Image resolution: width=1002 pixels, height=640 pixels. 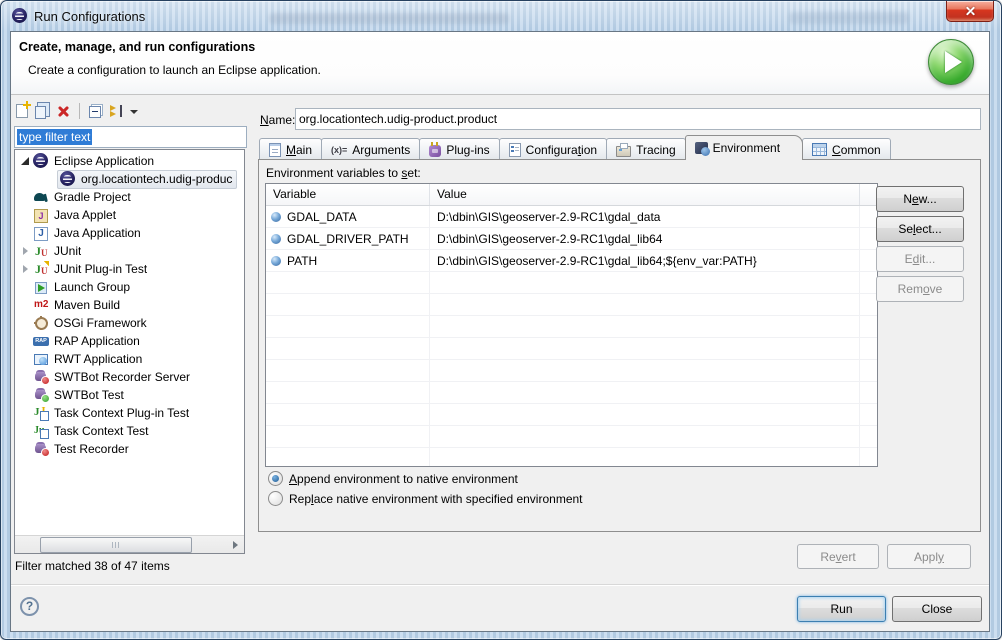 I want to click on append-environment-radio: Append environment to native environment, so click(x=393, y=478).